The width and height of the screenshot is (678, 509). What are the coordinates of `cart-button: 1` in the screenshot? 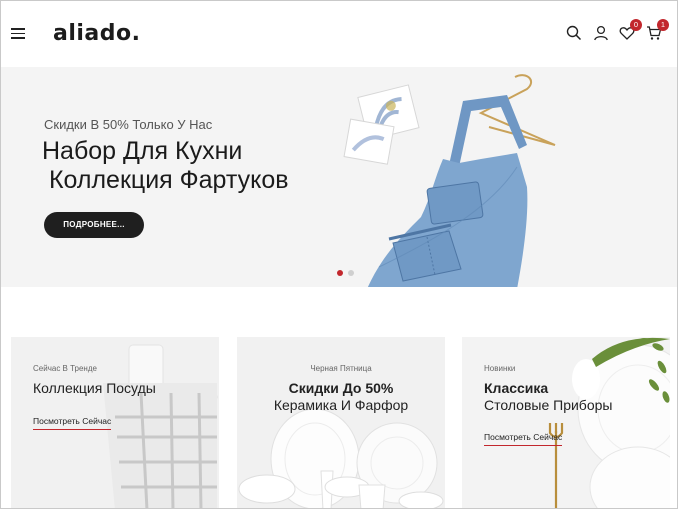 It's located at (657, 30).